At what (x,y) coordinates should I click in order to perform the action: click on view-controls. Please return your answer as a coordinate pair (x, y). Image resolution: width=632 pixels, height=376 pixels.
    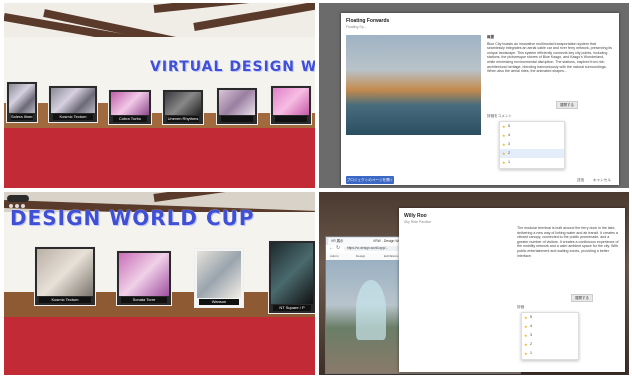
    Looking at the image, I should click on (18, 201).